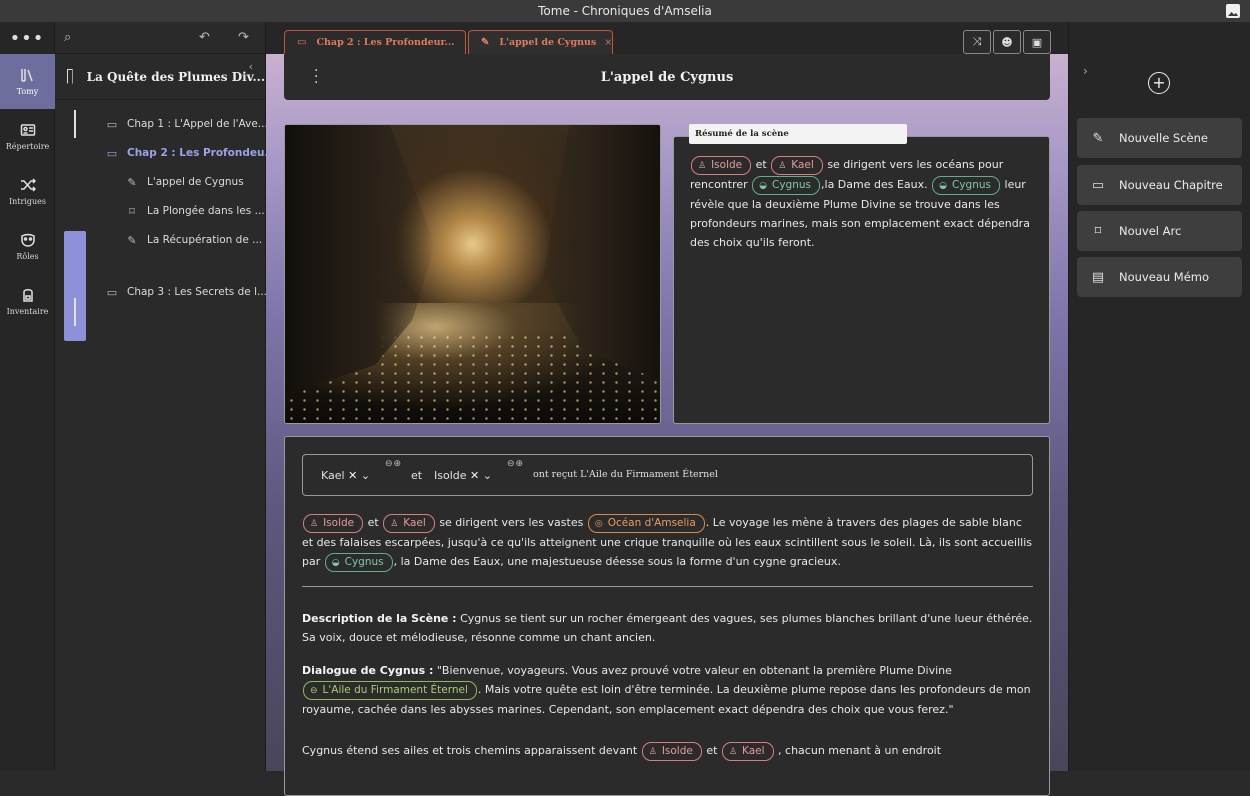 The width and height of the screenshot is (1250, 796). What do you see at coordinates (27, 130) in the screenshot?
I see `contact-card-icon` at bounding box center [27, 130].